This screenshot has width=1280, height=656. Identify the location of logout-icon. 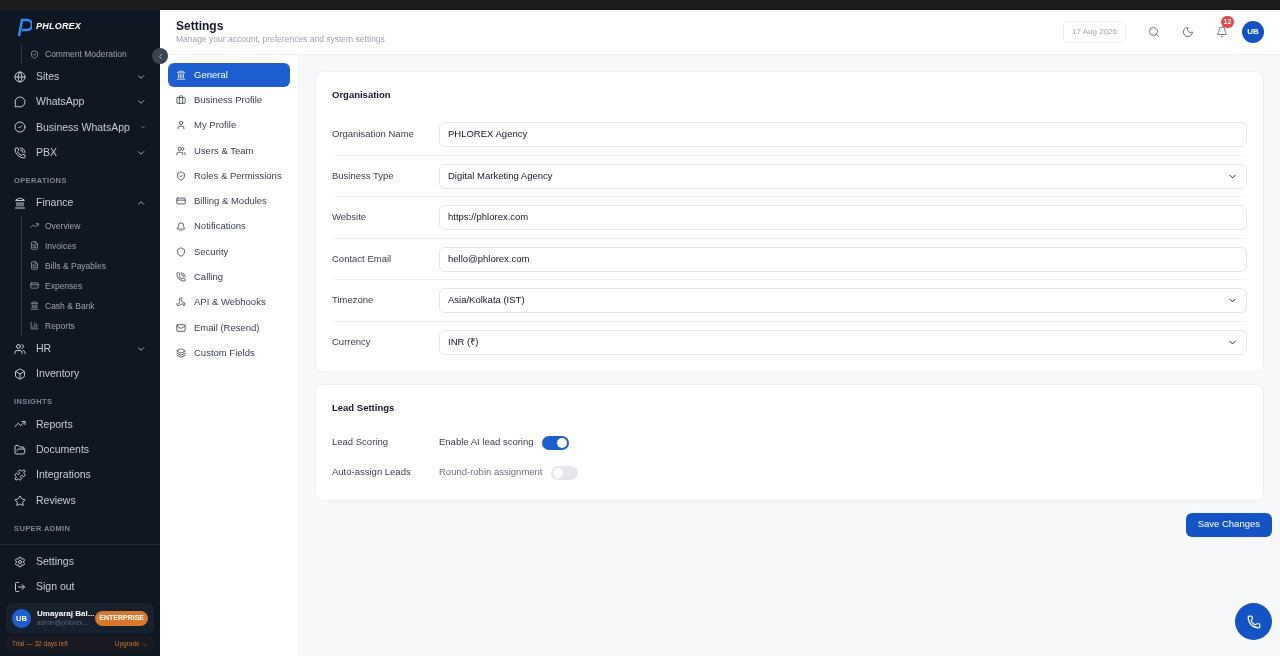
(20, 586).